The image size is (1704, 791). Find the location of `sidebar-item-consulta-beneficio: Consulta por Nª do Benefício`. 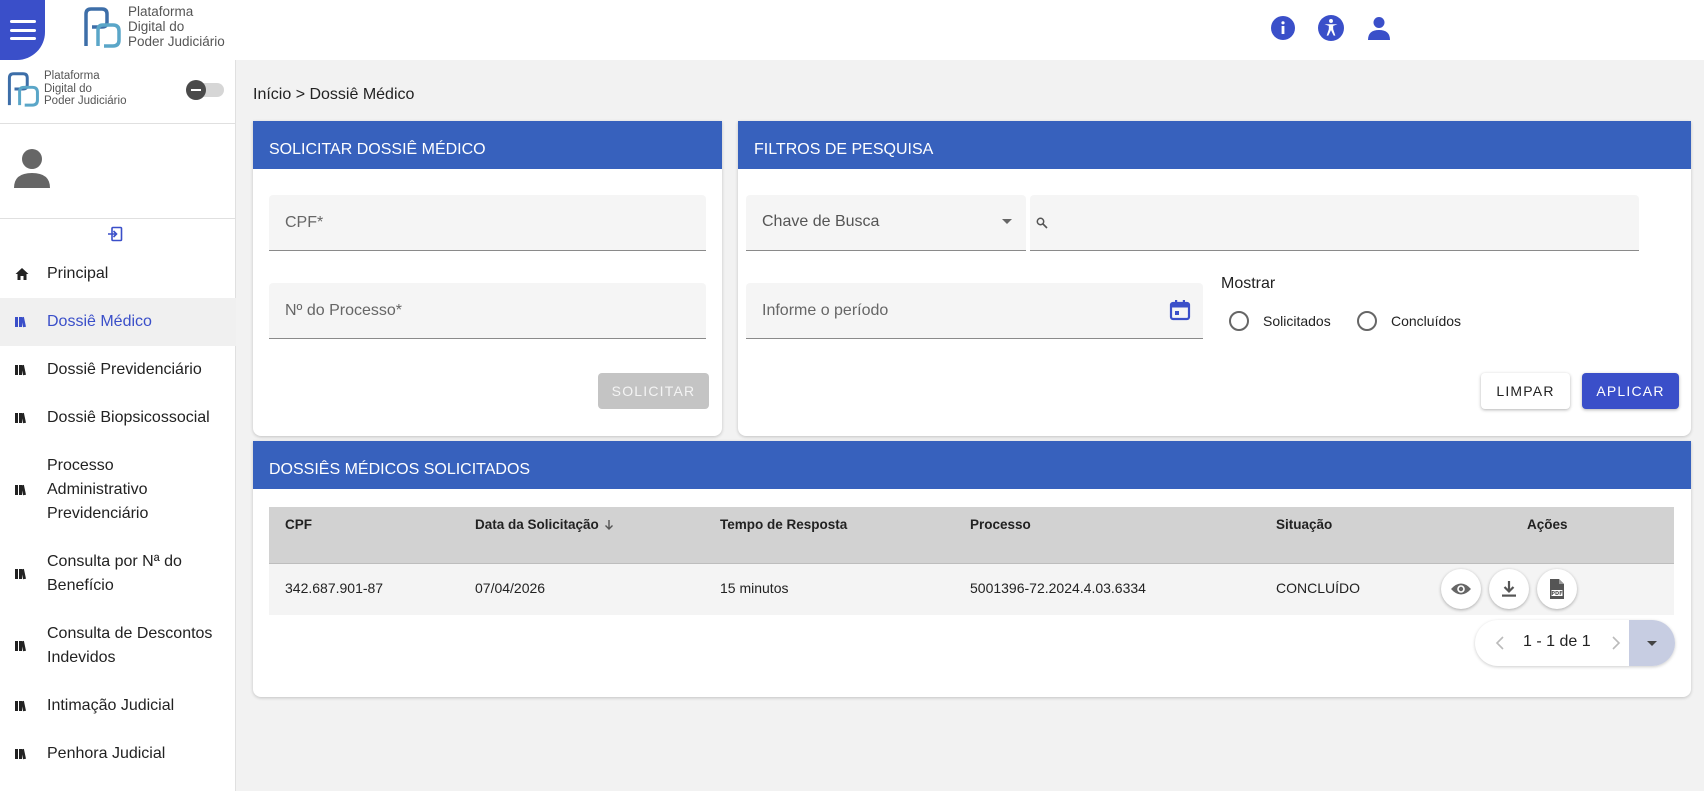

sidebar-item-consulta-beneficio: Consulta por Nª do Benefício is located at coordinates (118, 574).